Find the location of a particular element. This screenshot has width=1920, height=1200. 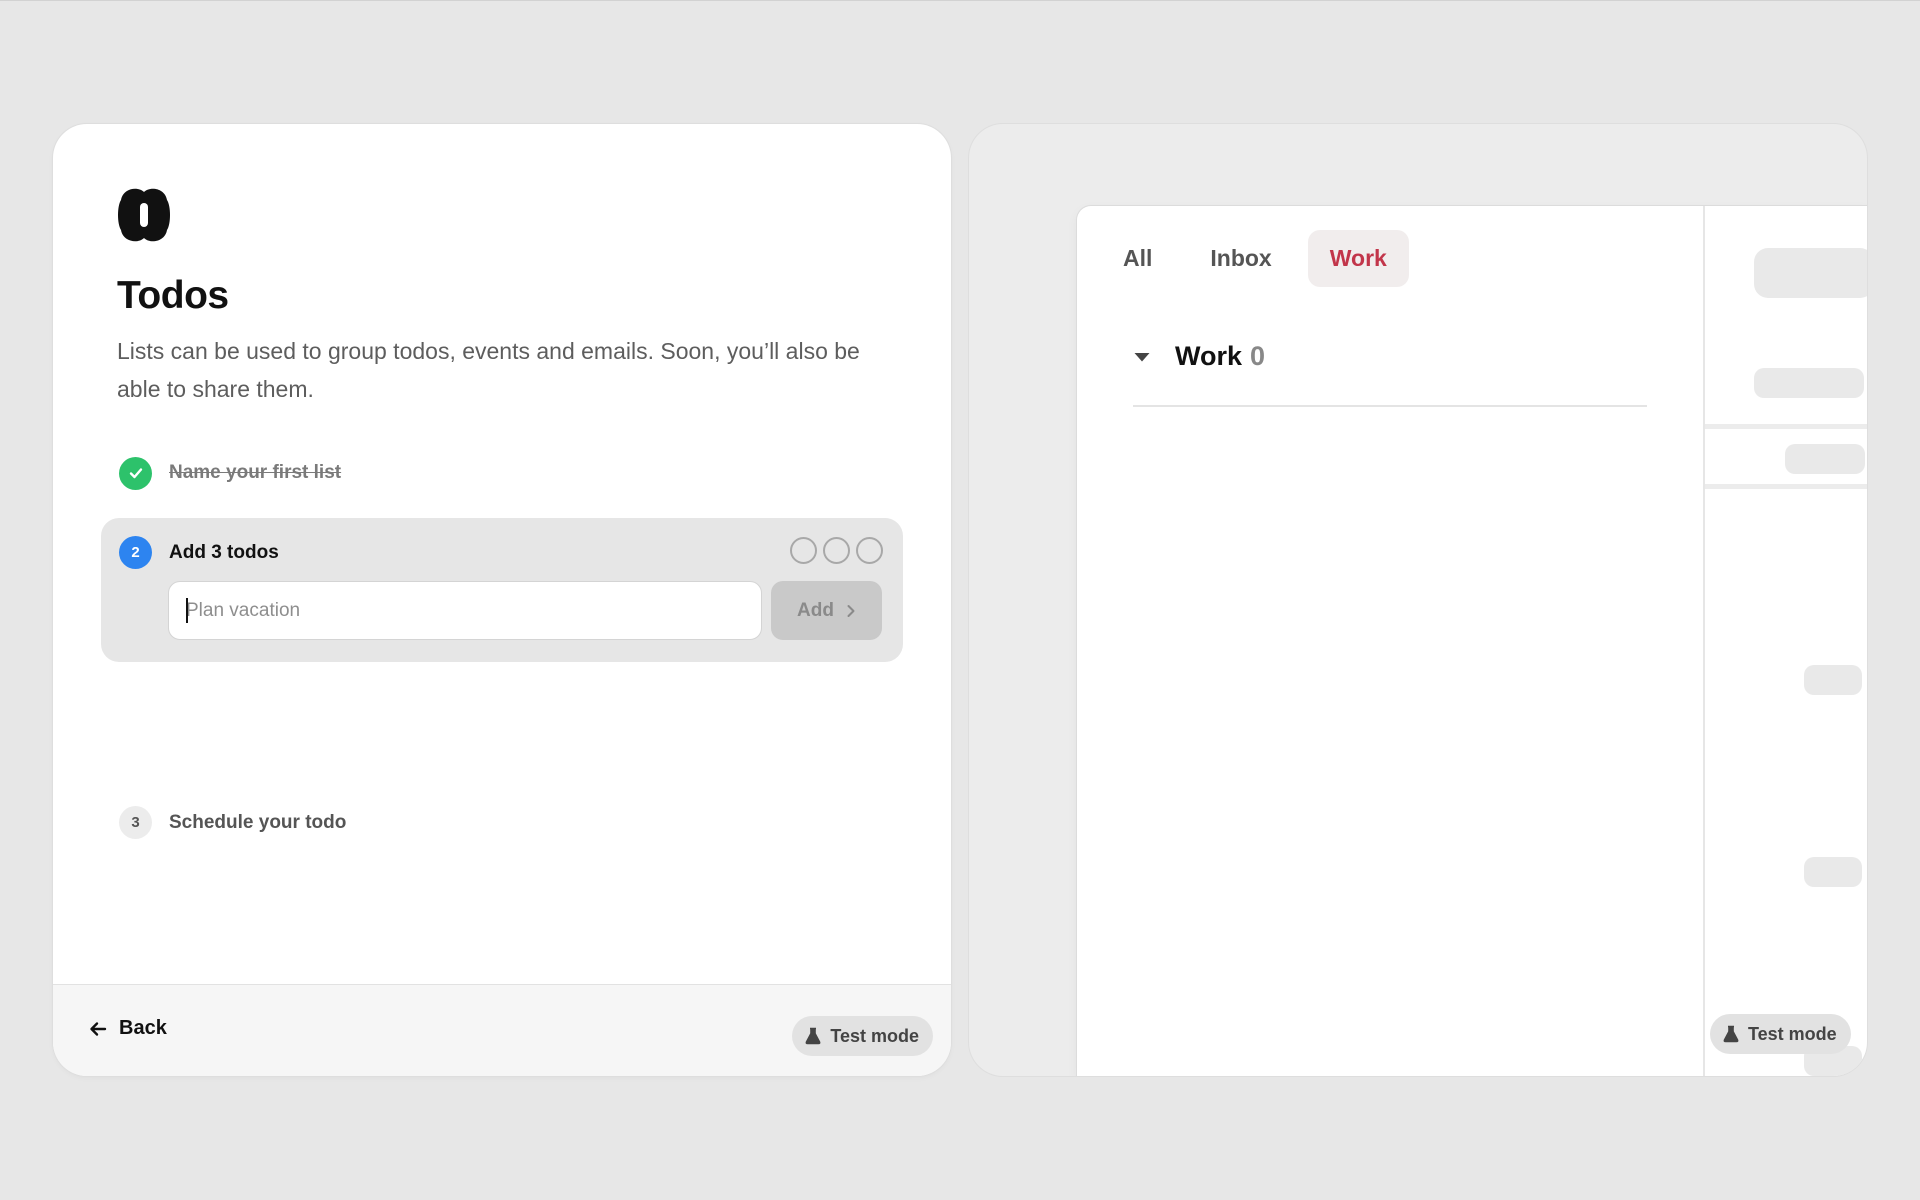

page-title: Todos is located at coordinates (173, 295).